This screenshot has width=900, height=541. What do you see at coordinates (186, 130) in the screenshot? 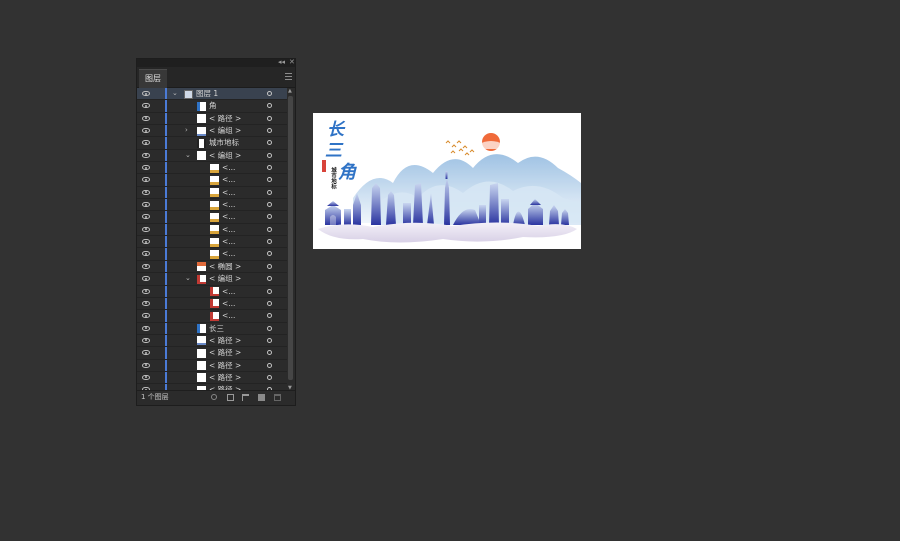
I see `expand-toggle-icon: ›` at bounding box center [186, 130].